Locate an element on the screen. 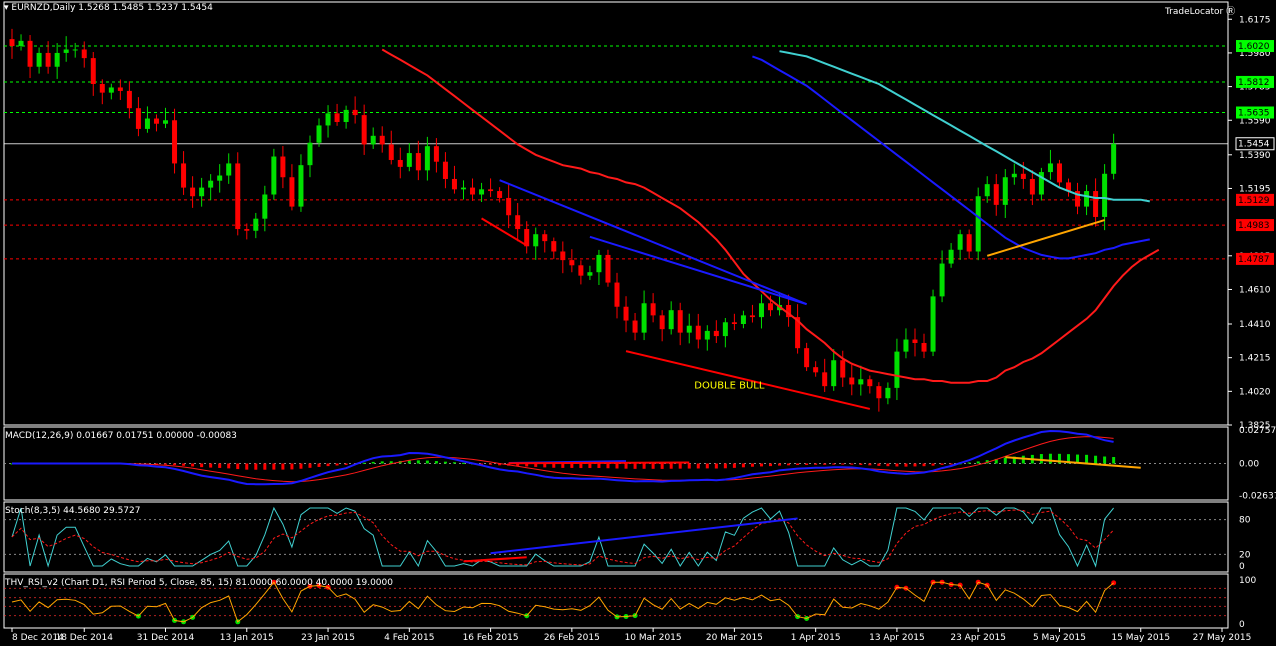  macd-tick-label: -0.02637 is located at coordinates (1257, 497).